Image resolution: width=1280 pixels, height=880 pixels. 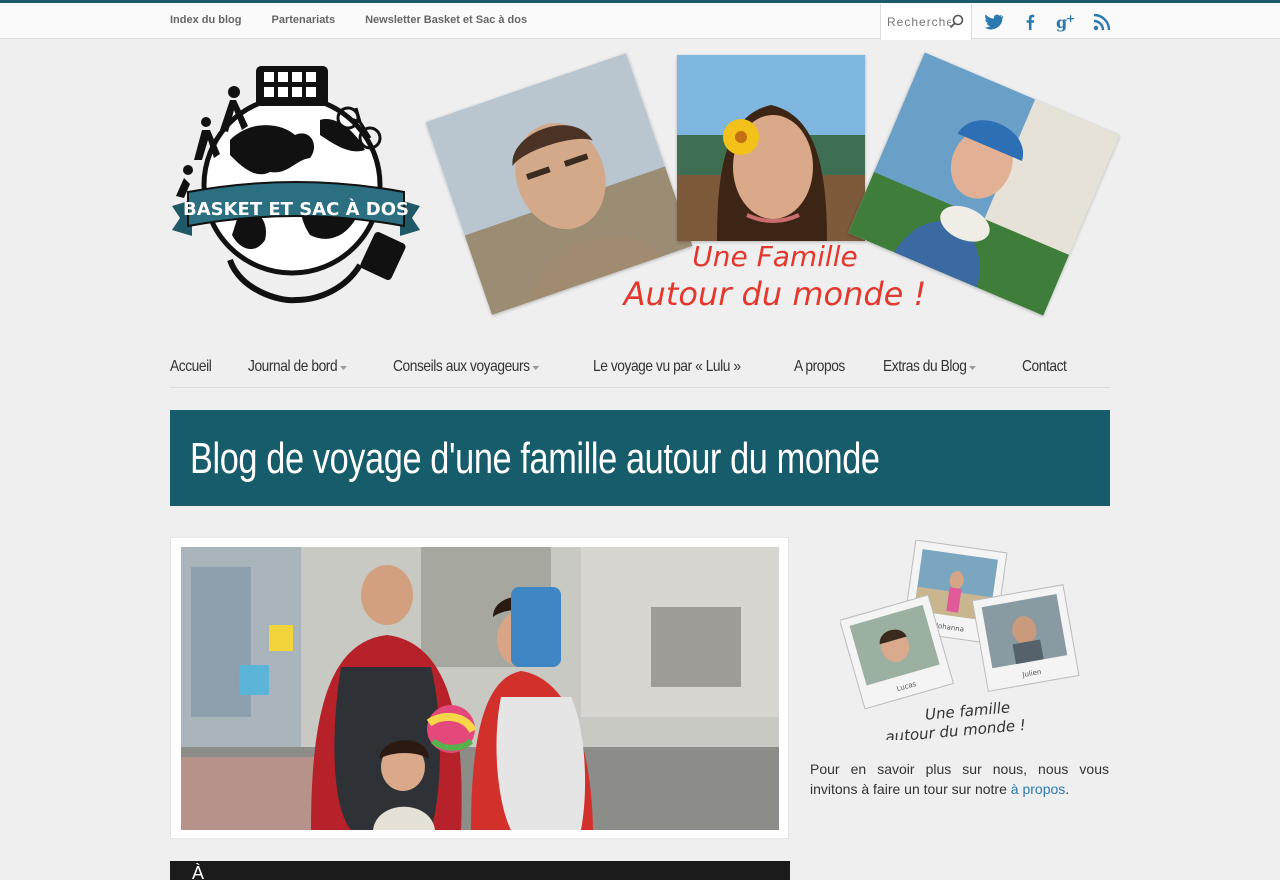 I want to click on sidebar-text-after: ., so click(x=1067, y=789).